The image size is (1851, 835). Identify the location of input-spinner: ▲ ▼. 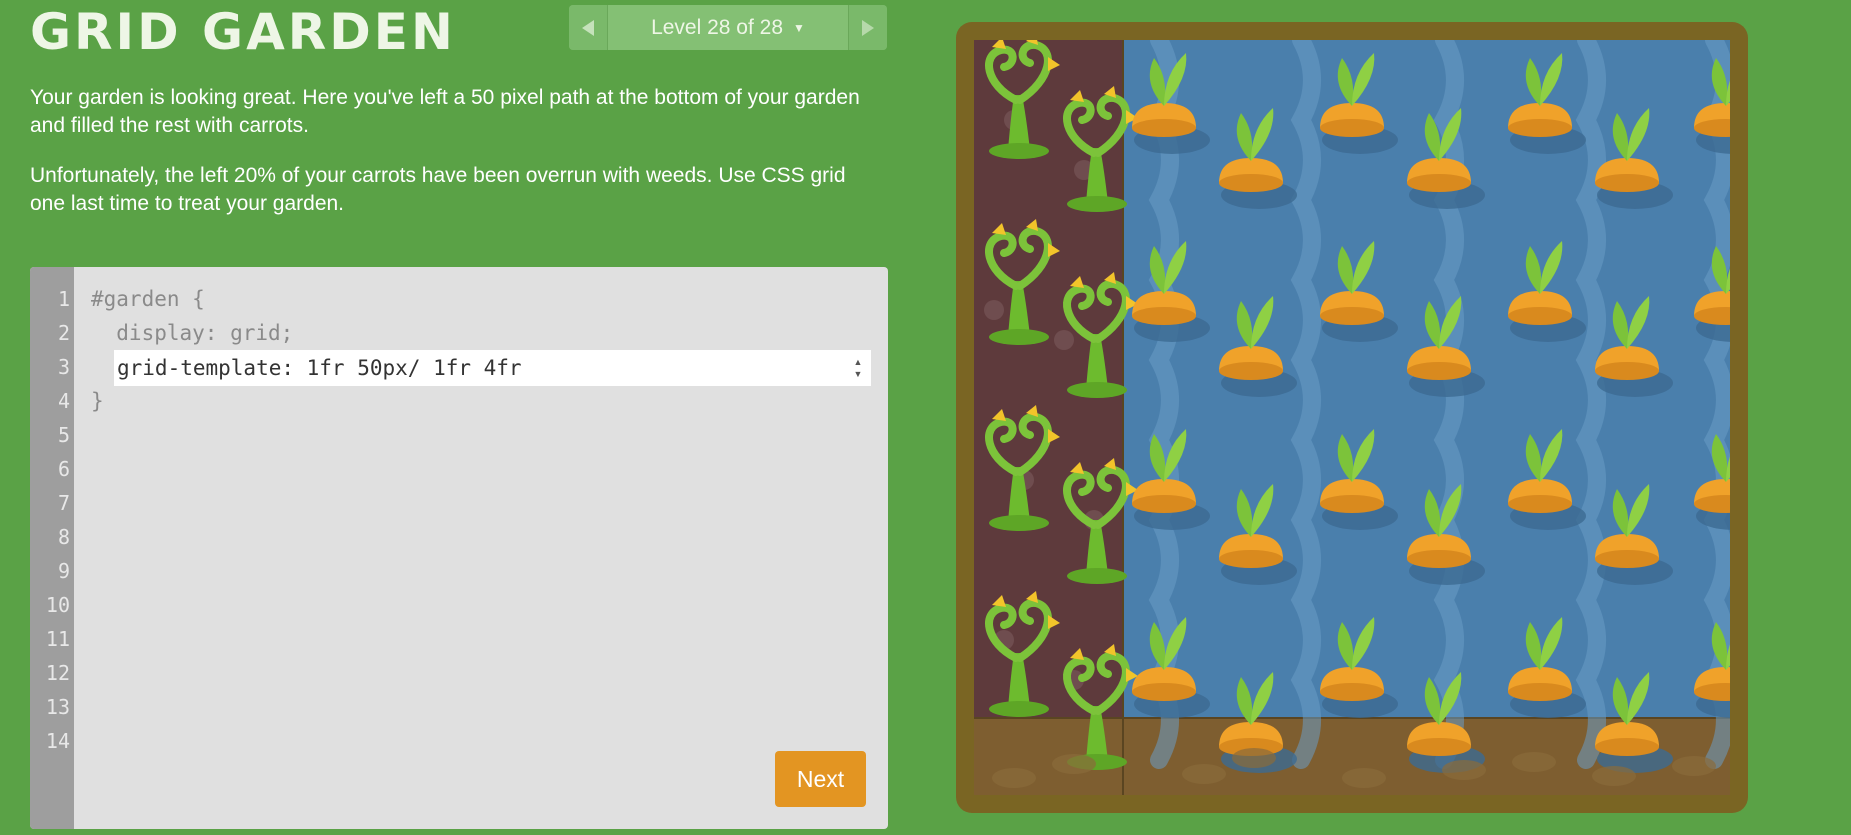
(858, 368).